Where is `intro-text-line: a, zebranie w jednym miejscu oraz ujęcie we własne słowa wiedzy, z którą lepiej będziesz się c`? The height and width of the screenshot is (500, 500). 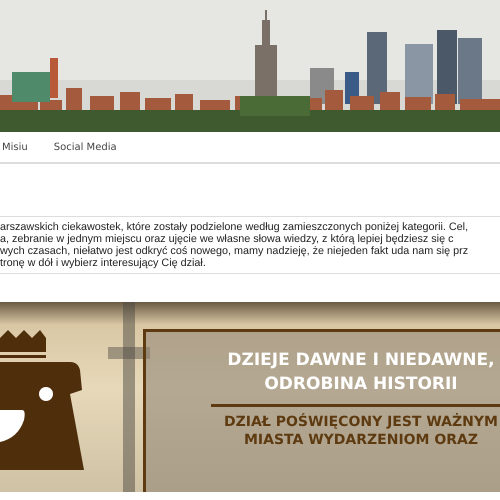 intro-text-line: a, zebranie w jednym miejscu oraz ujęcie we własne słowa wiedzy, z którą lepiej będziesz się c is located at coordinates (227, 239).